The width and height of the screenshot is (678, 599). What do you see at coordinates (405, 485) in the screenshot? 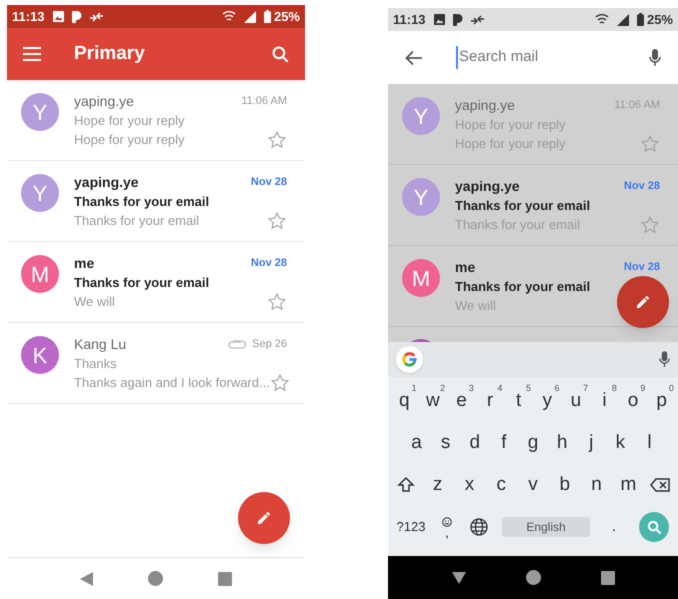
I see `shift-icon` at bounding box center [405, 485].